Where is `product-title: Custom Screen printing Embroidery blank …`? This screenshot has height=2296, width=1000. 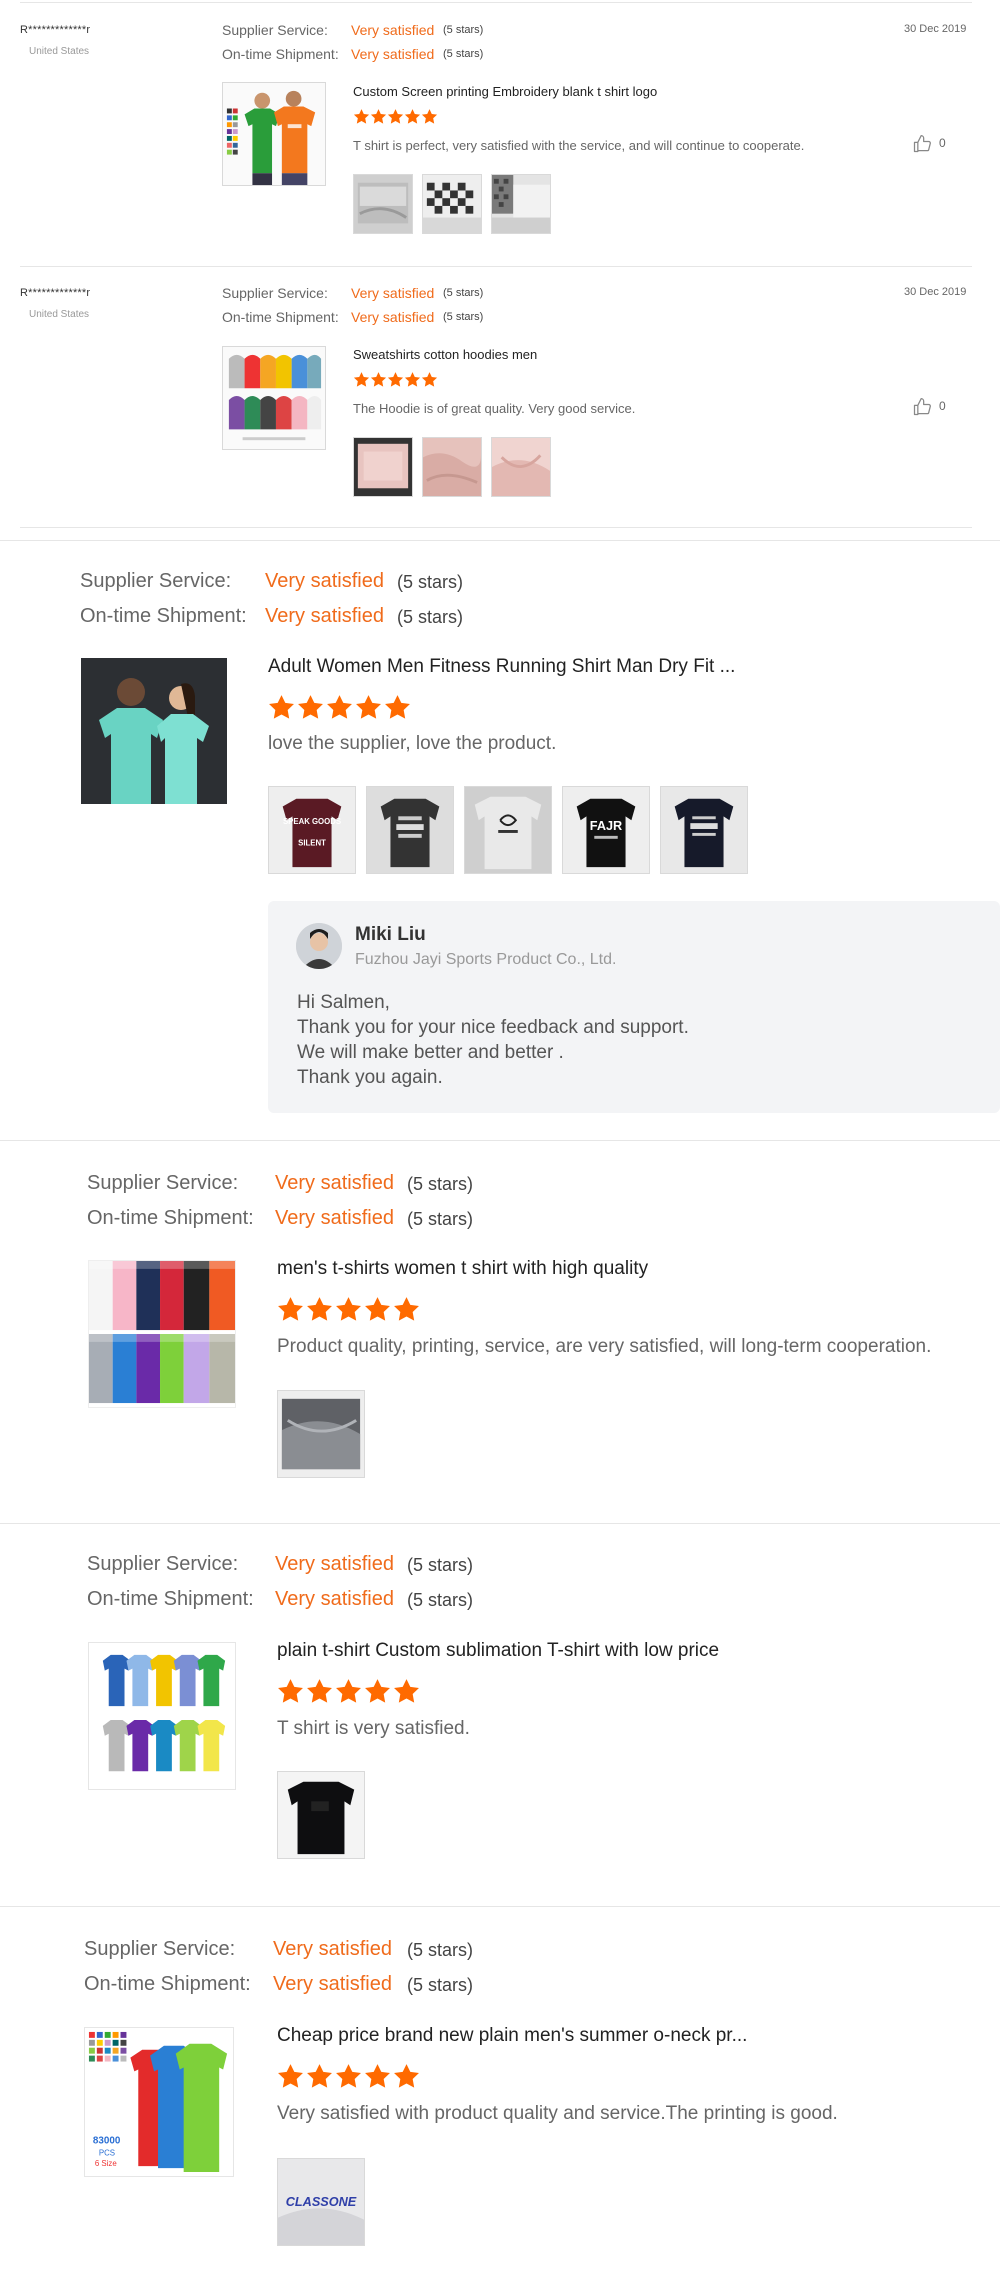
product-title: Custom Screen printing Embroidery blank … is located at coordinates (505, 91).